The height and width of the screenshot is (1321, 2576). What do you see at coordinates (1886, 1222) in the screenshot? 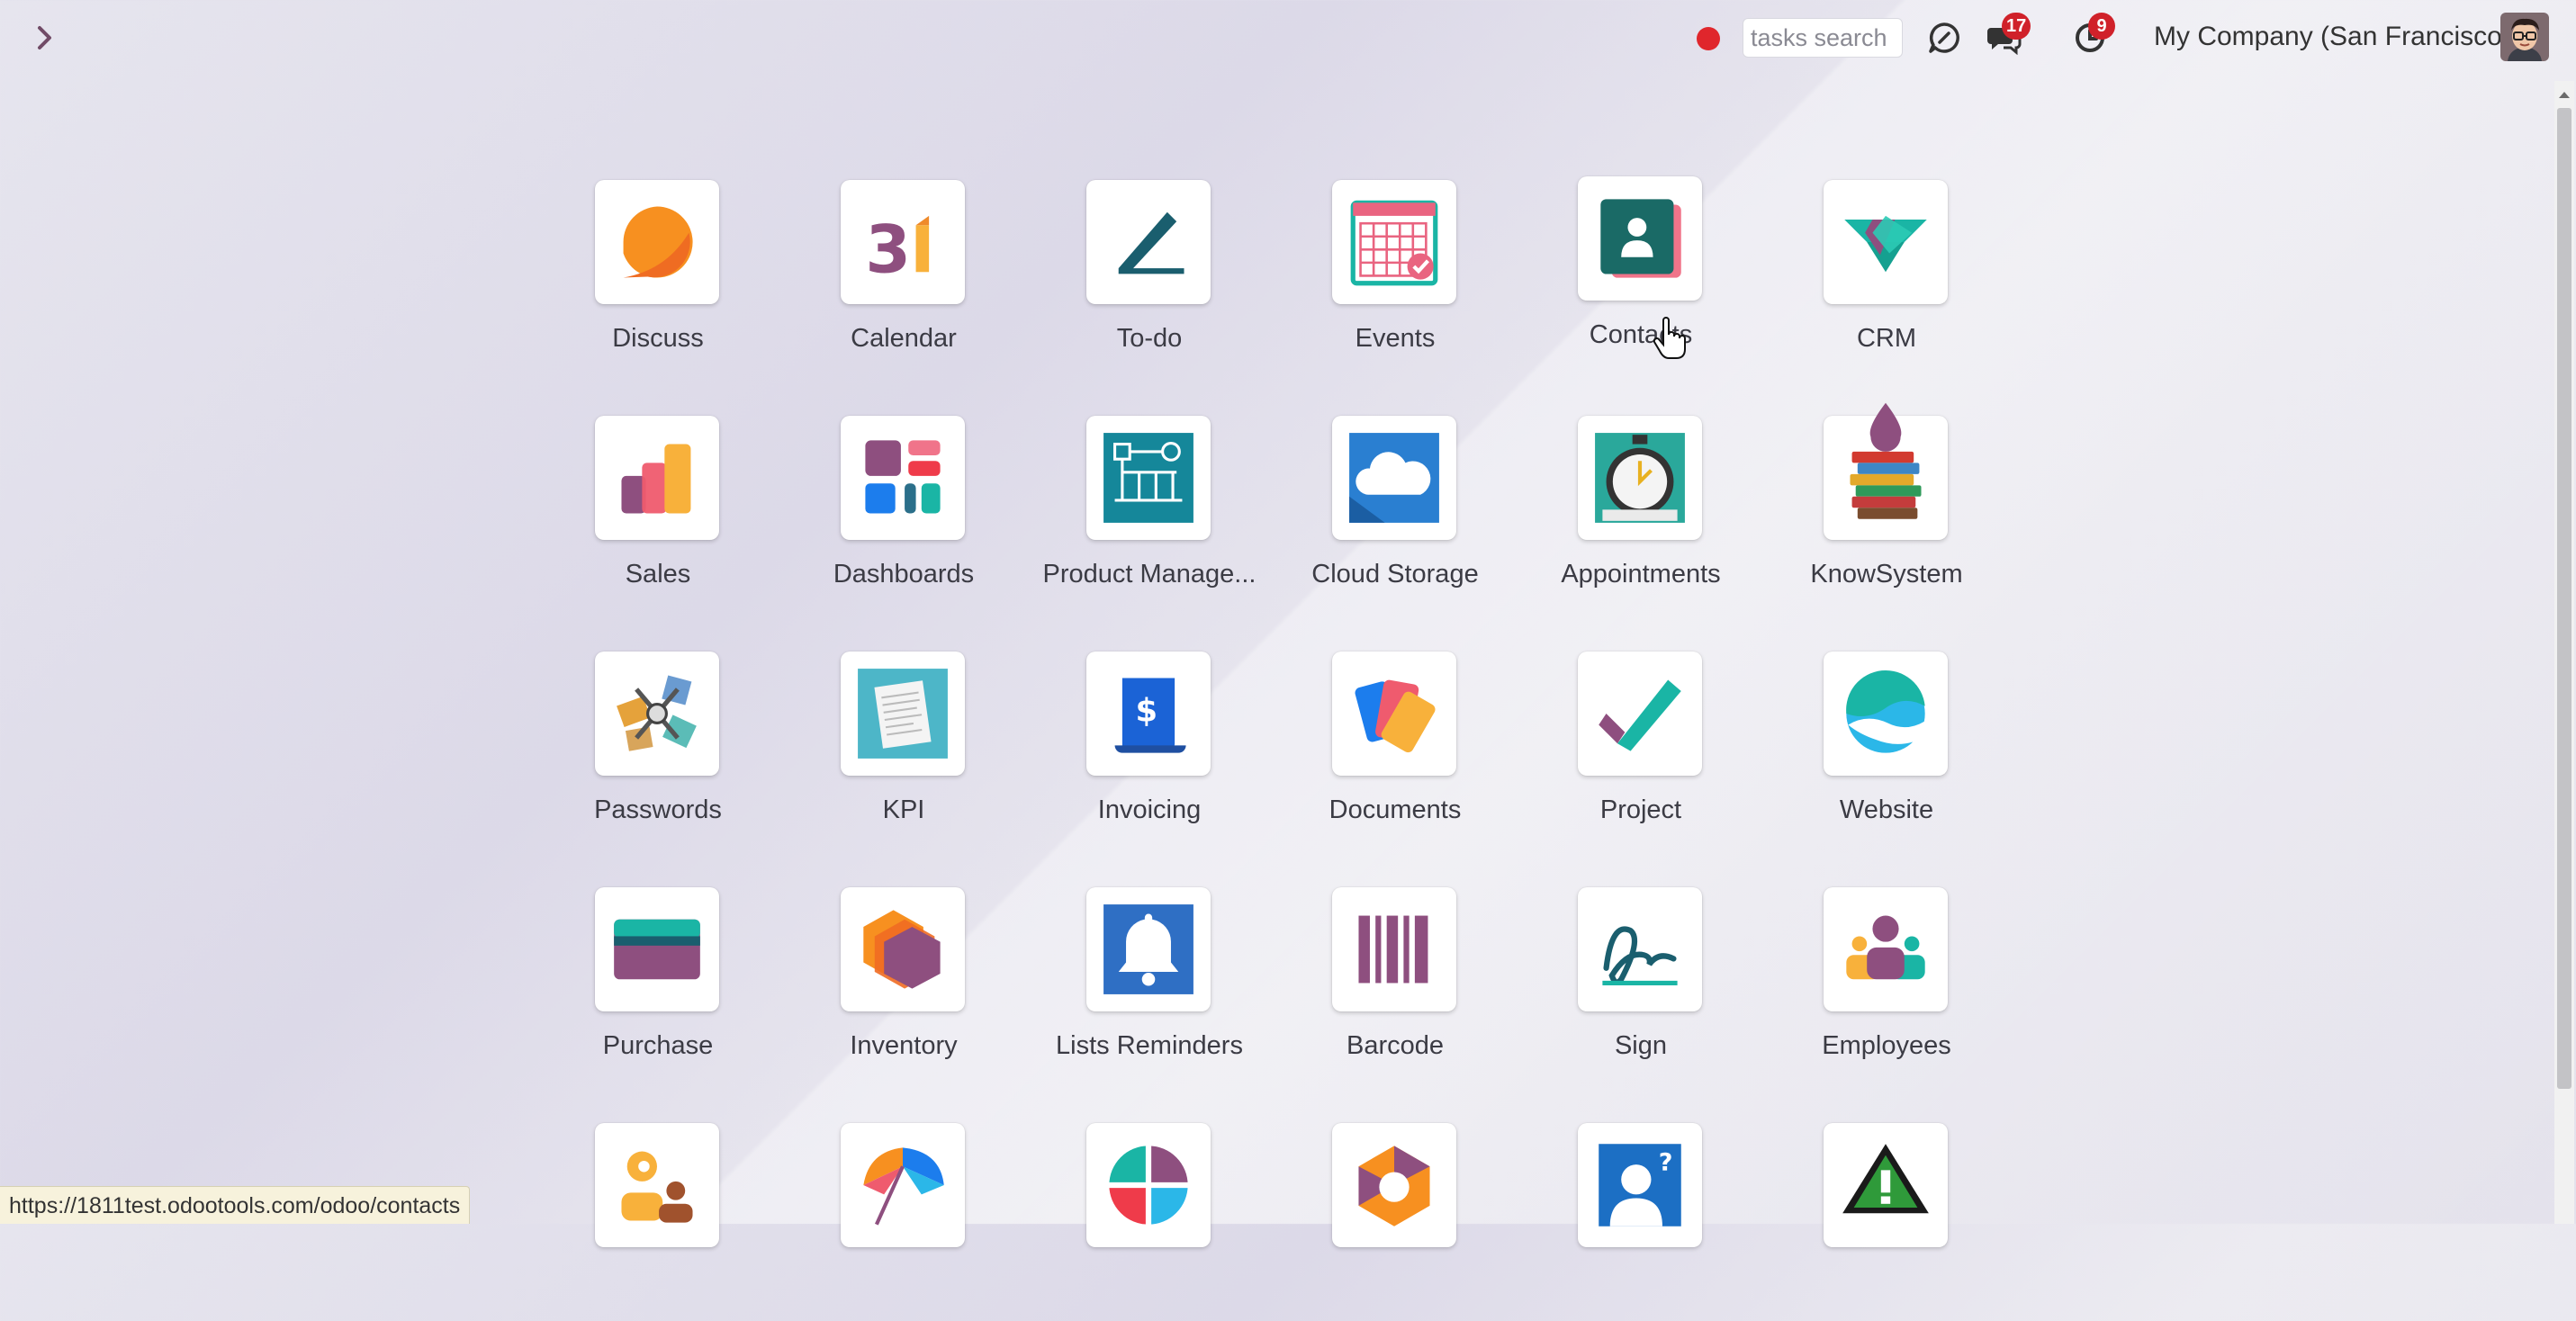
I see `app-warning` at bounding box center [1886, 1222].